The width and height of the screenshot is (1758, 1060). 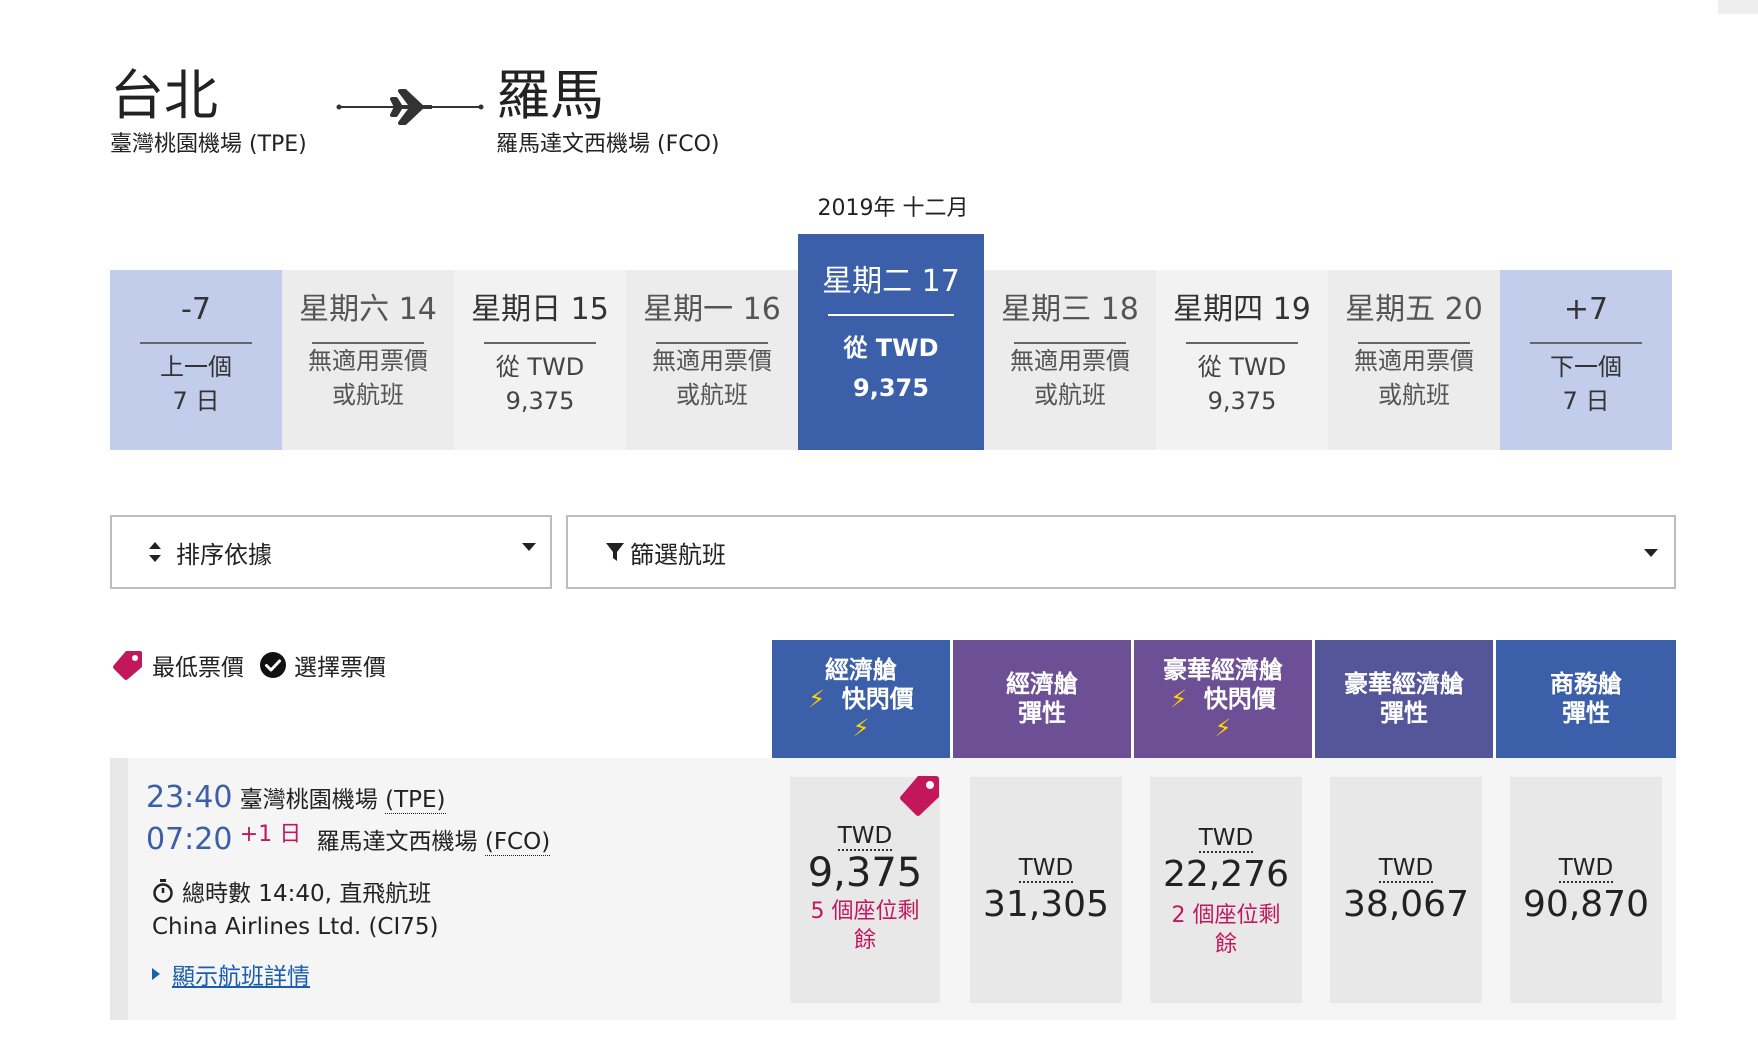 I want to click on cabin-header-business-flex: 商務艙 彈性, so click(x=1586, y=699).